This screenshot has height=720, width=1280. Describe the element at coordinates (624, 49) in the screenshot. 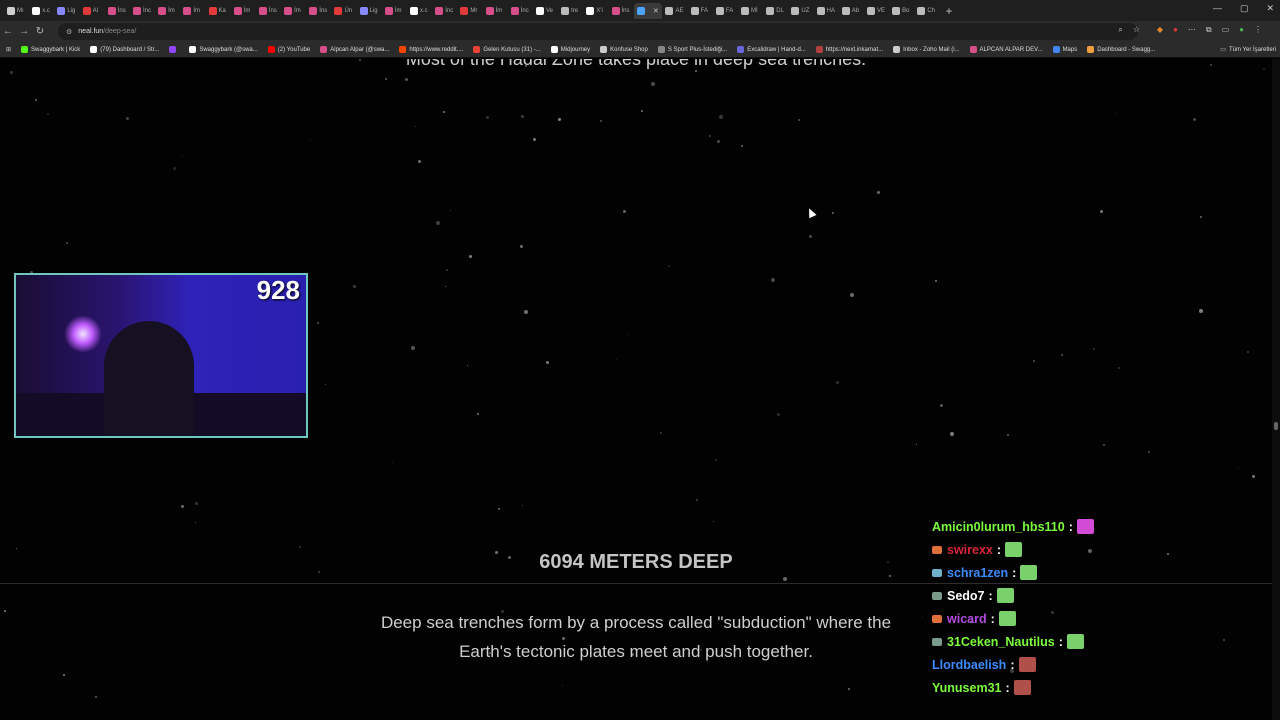

I see `bookmark-item: Konfuse Shop` at that location.